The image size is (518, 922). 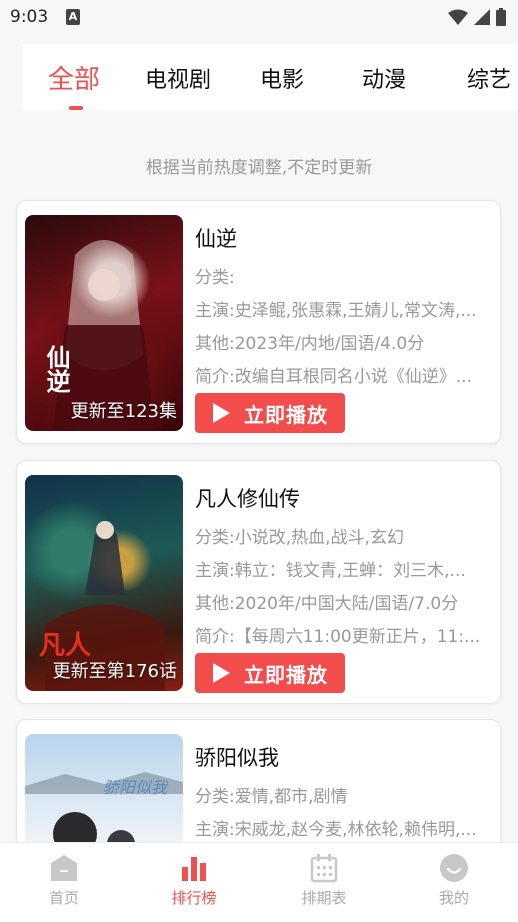 I want to click on status-icons, so click(x=477, y=17).